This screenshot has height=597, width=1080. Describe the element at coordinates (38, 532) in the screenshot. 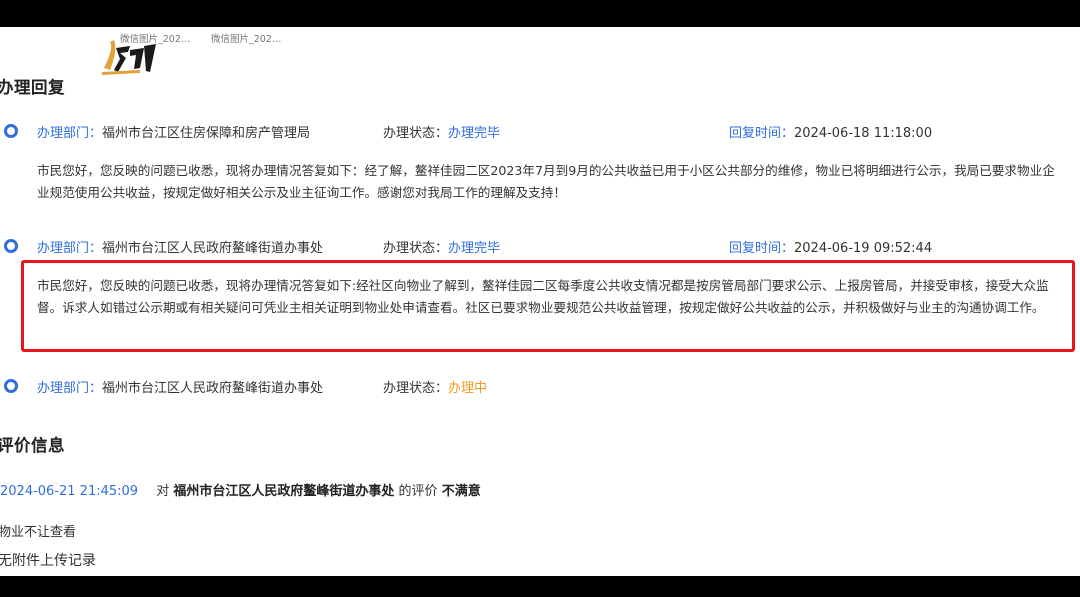

I see `evaluation-comment: 物业不让查看` at that location.